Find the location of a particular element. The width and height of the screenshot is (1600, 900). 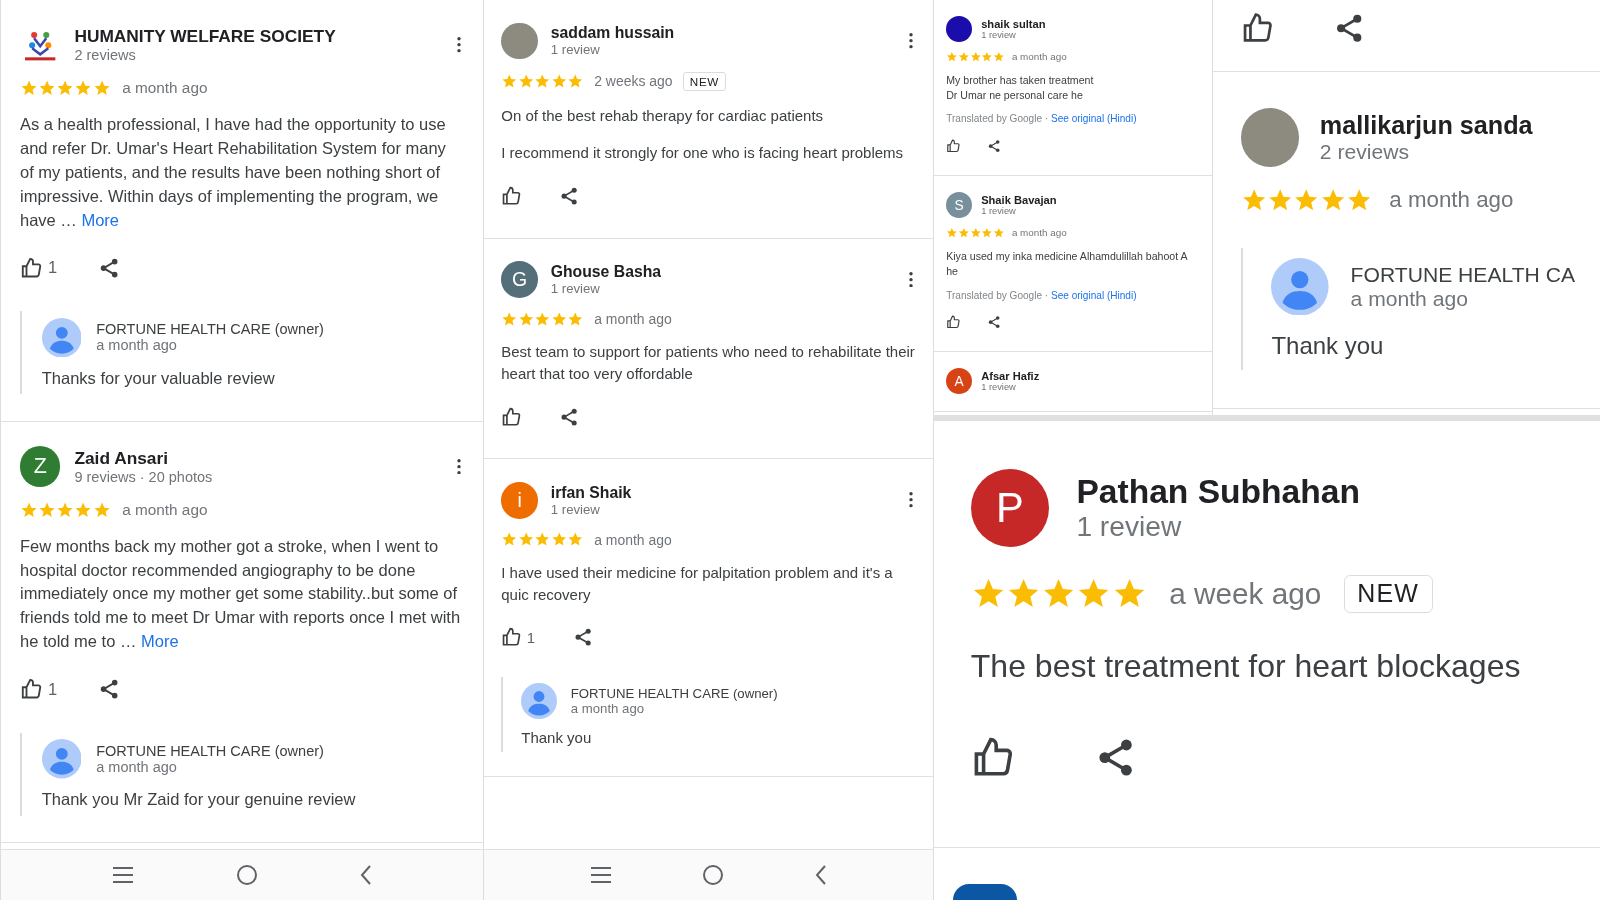

reply-text: Thanks for your valuable review is located at coordinates (158, 378).